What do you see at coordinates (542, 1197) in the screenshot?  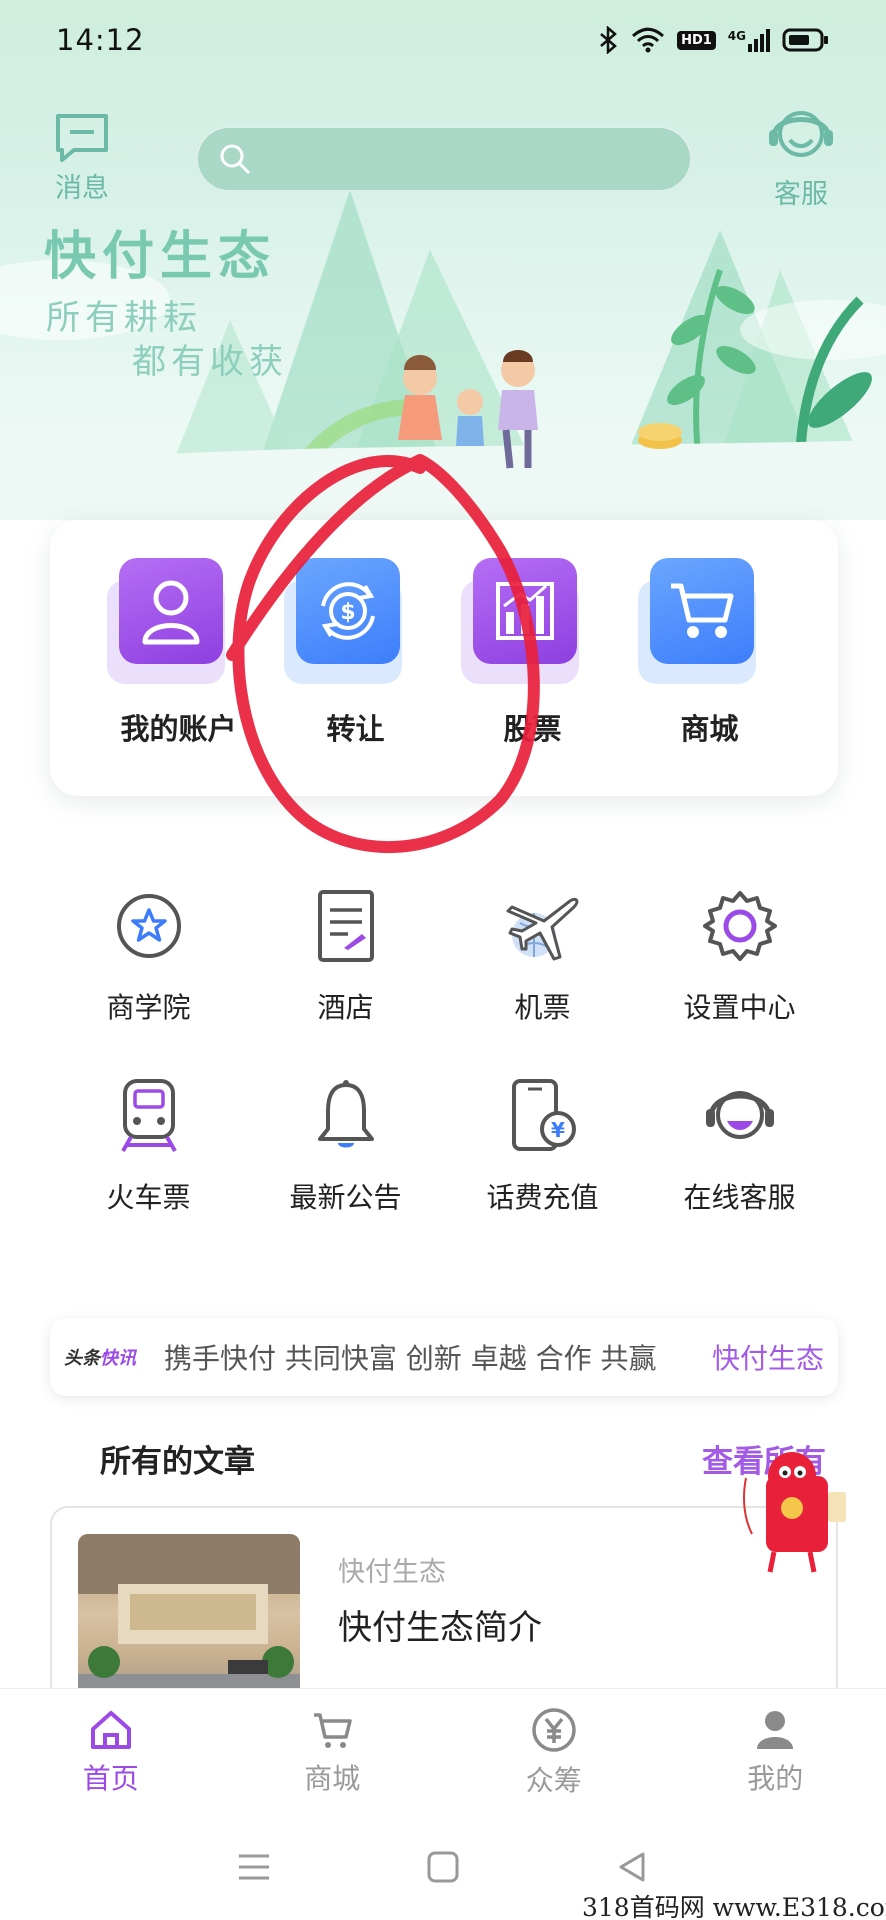 I see `phone-recharge-label: 话费充值` at bounding box center [542, 1197].